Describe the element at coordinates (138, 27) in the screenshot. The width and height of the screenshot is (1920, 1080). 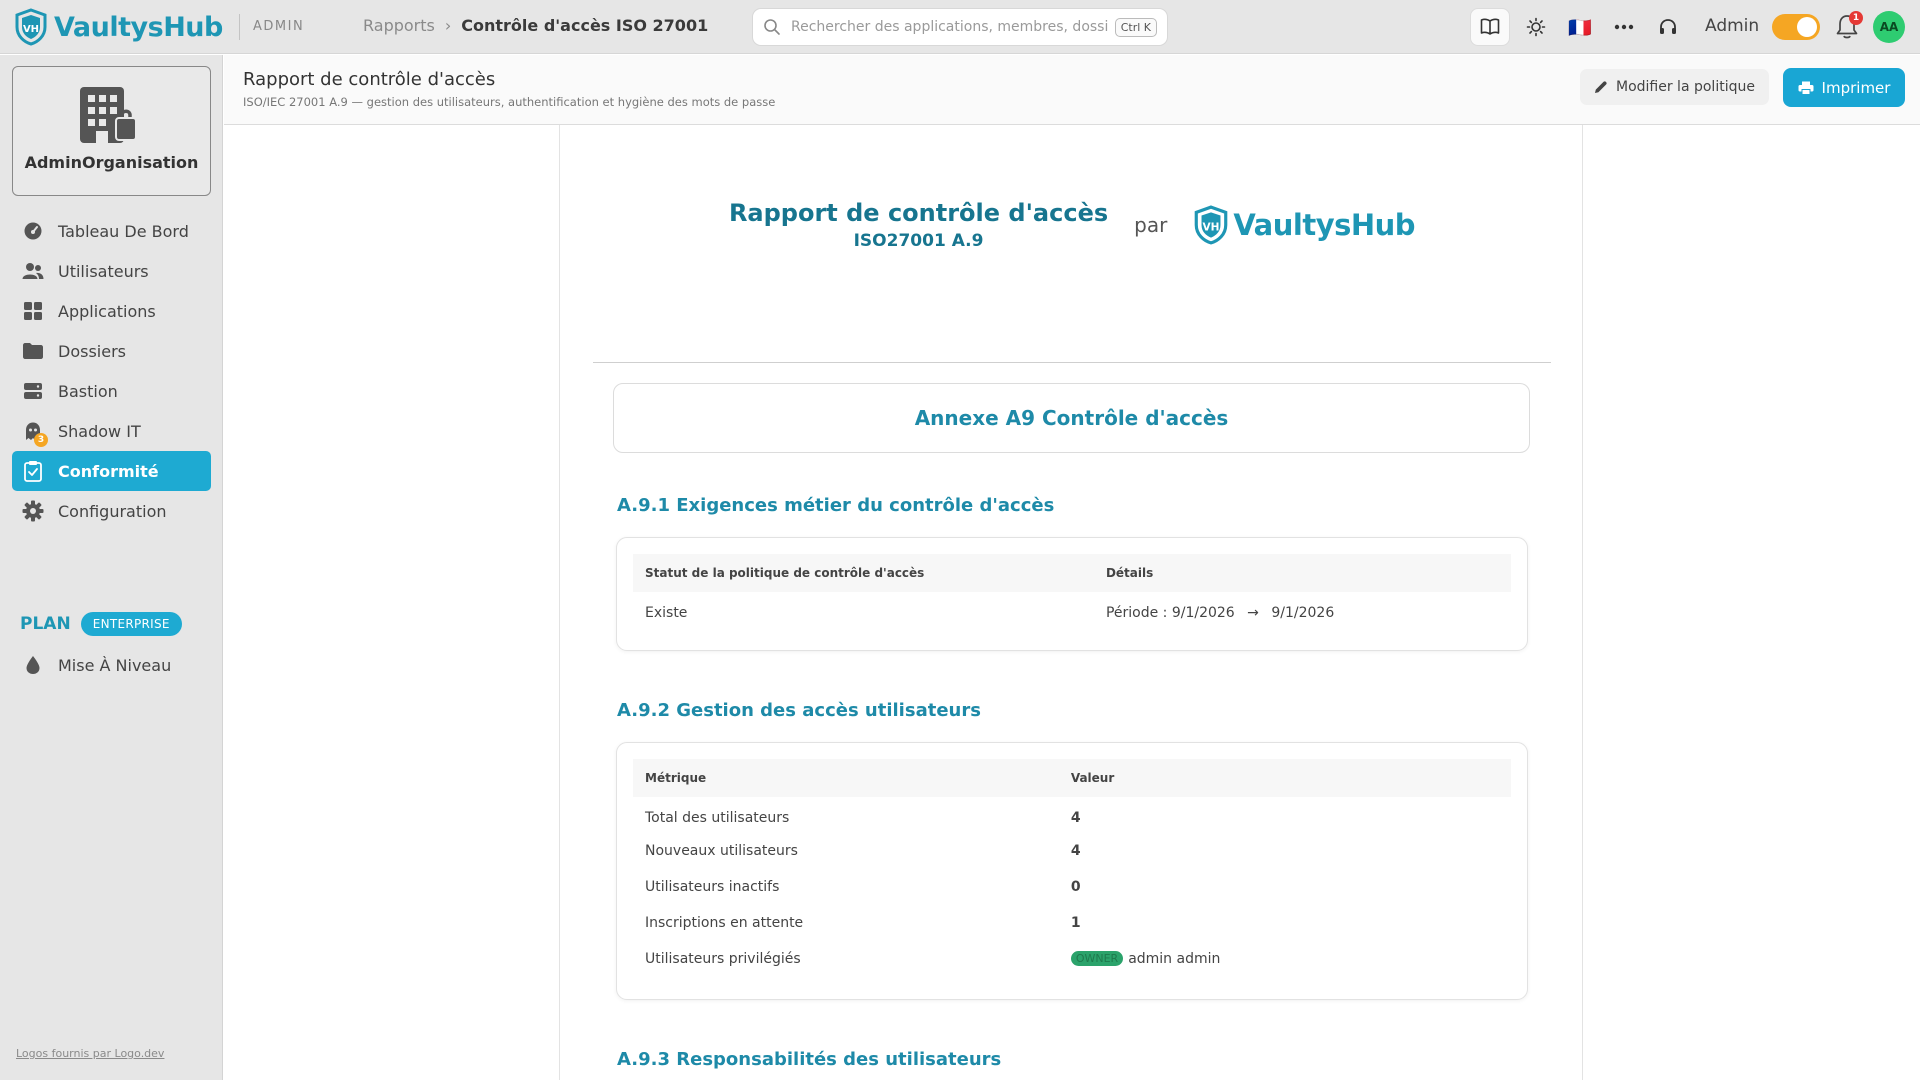
I see `brand-name: VaultysHub` at that location.